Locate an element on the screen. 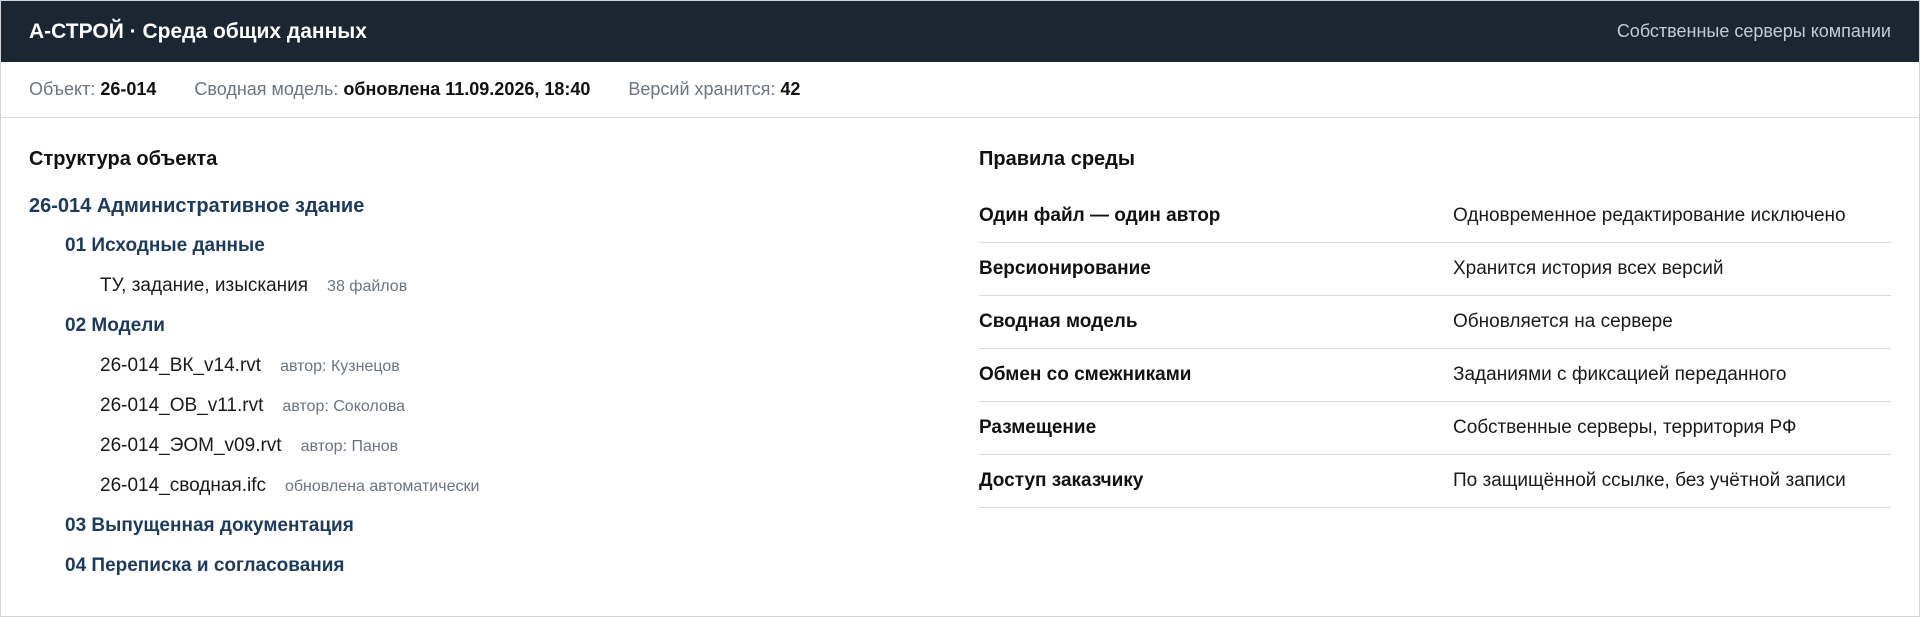  rule-name: Размещение is located at coordinates (1038, 427).